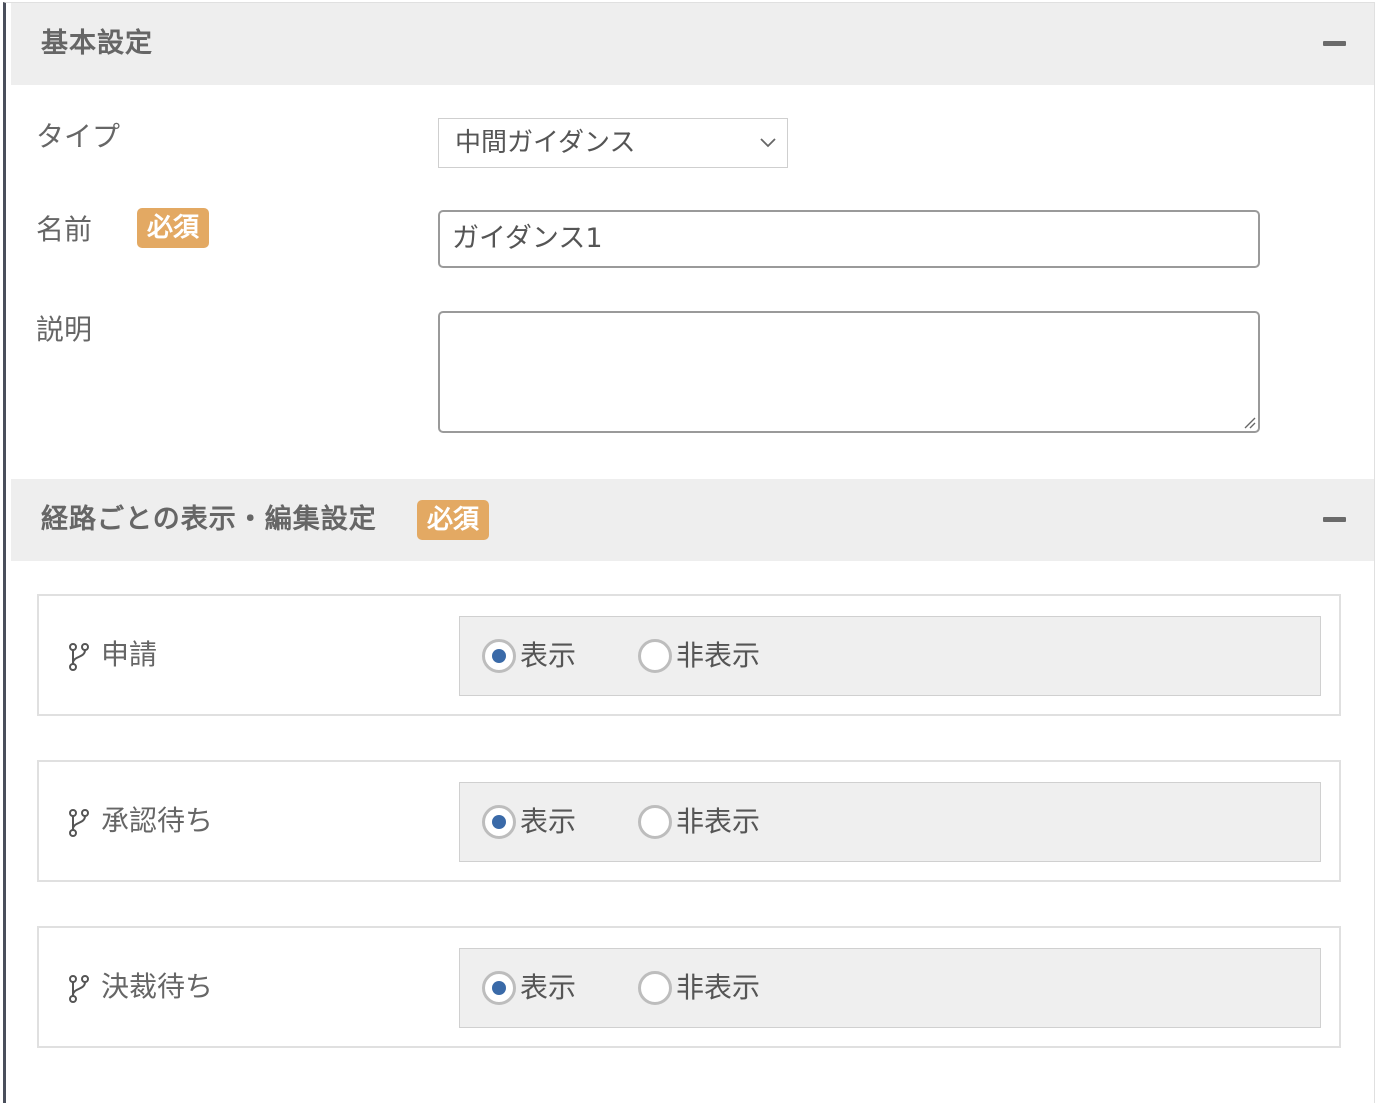 The width and height of the screenshot is (1390, 1103). Describe the element at coordinates (545, 143) in the screenshot. I see `type-select-value: 中間ガイダンス` at that location.